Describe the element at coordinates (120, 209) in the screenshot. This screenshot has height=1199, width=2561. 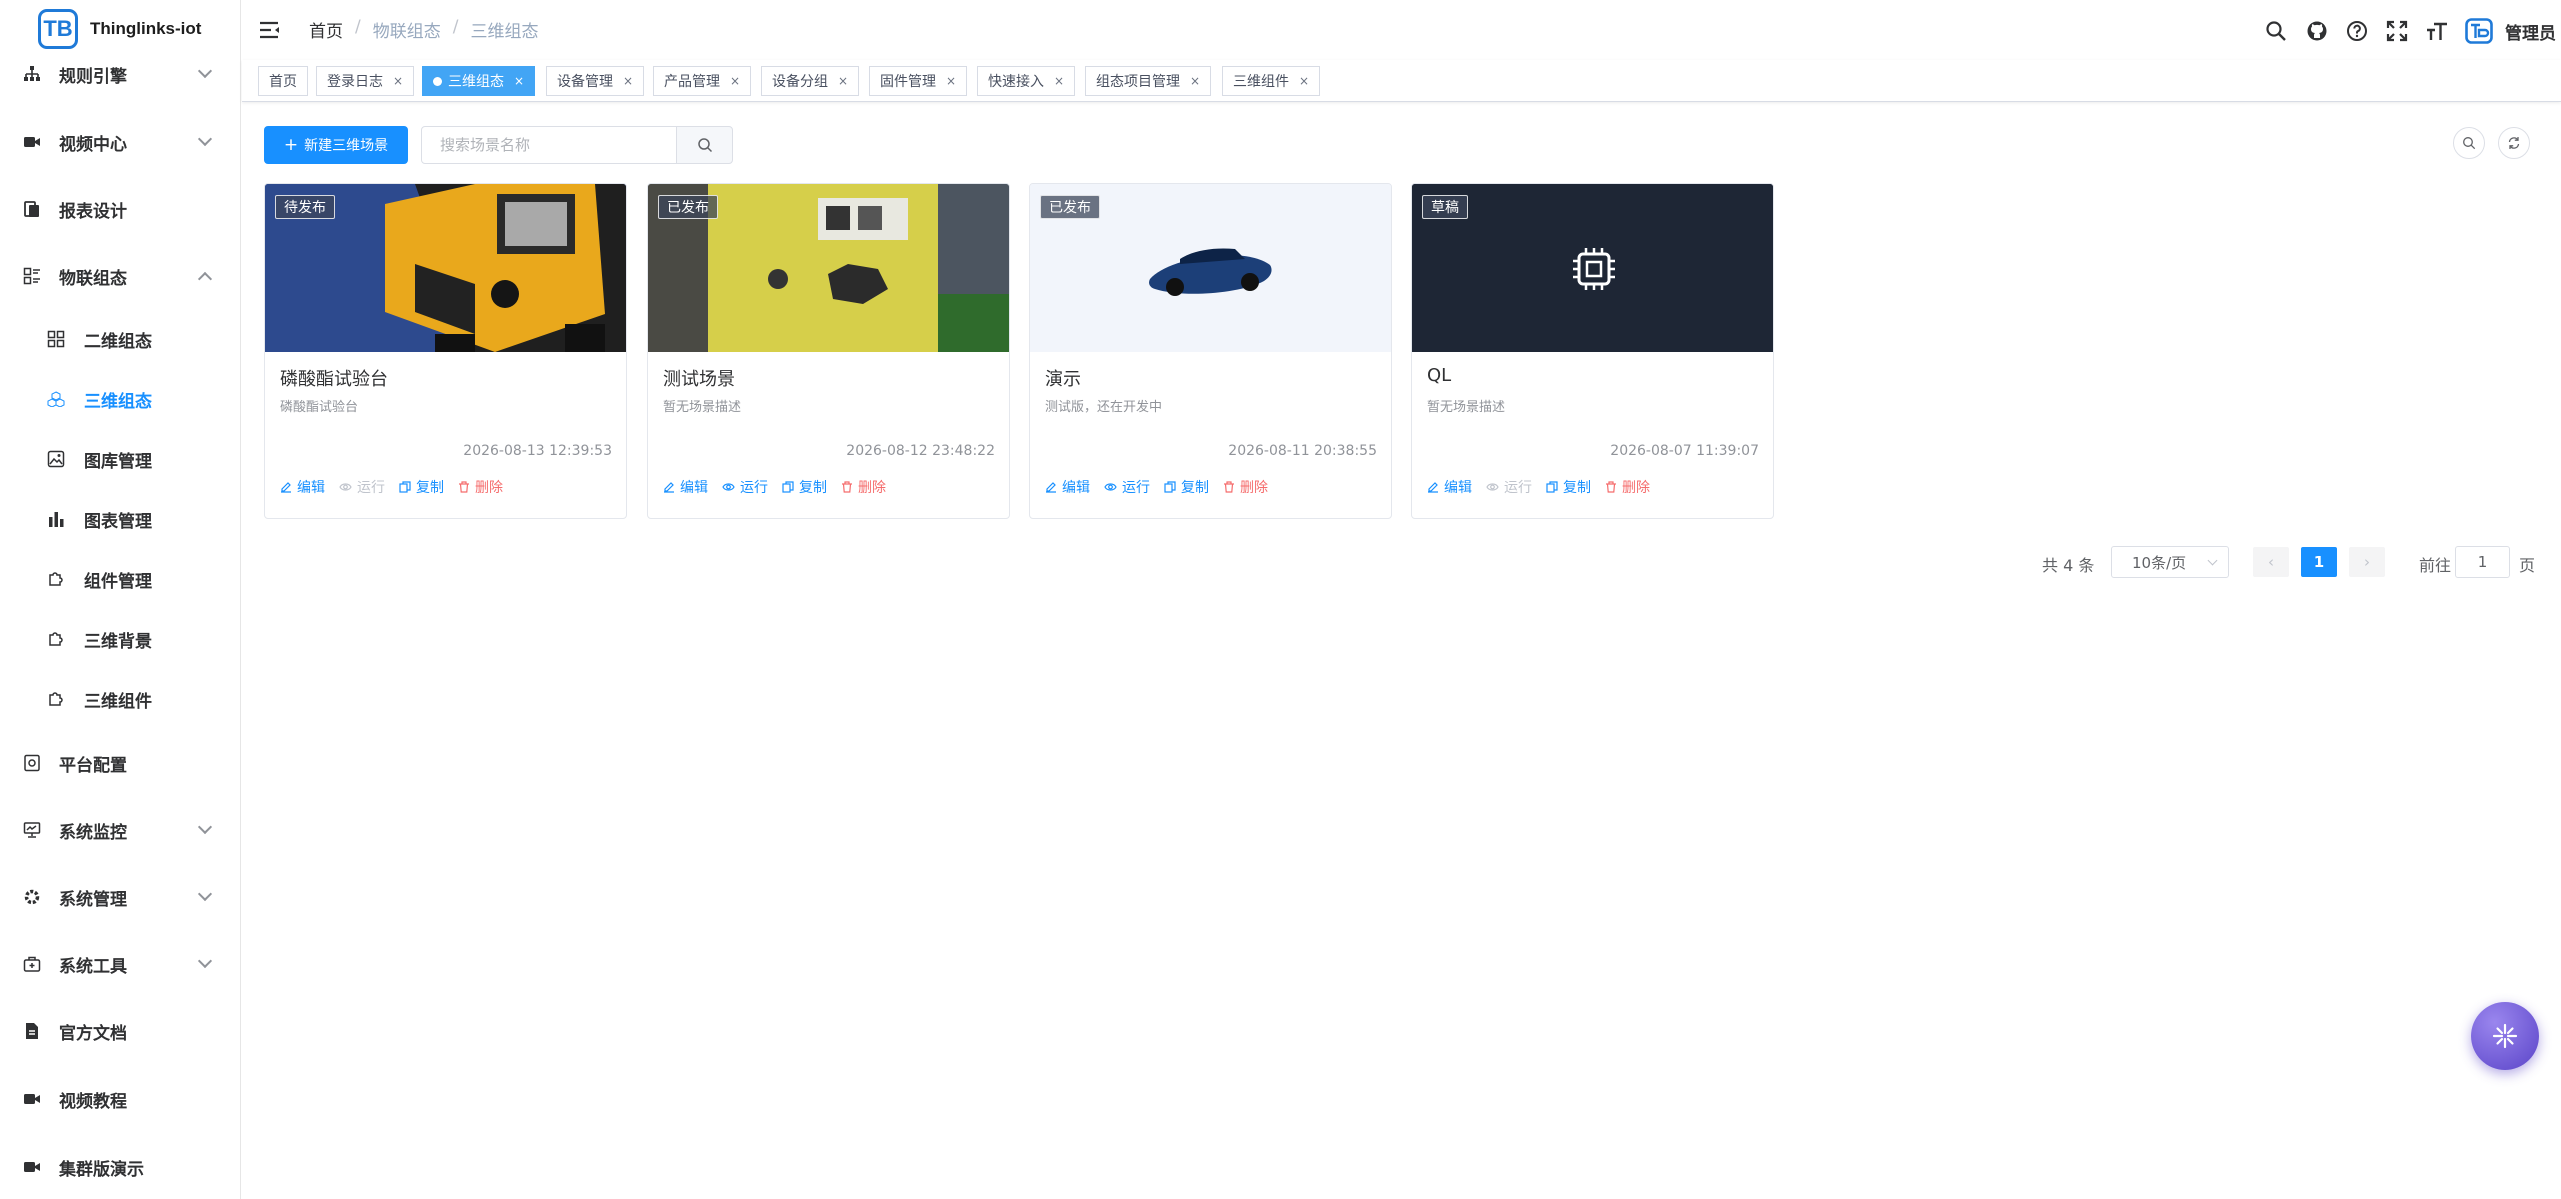
I see `sidebar-item-report-design: 报表设计` at that location.